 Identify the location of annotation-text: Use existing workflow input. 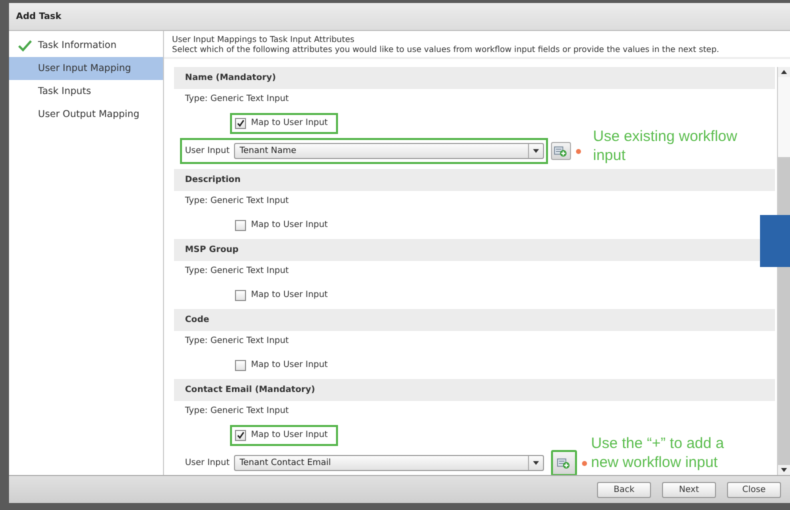
(665, 146).